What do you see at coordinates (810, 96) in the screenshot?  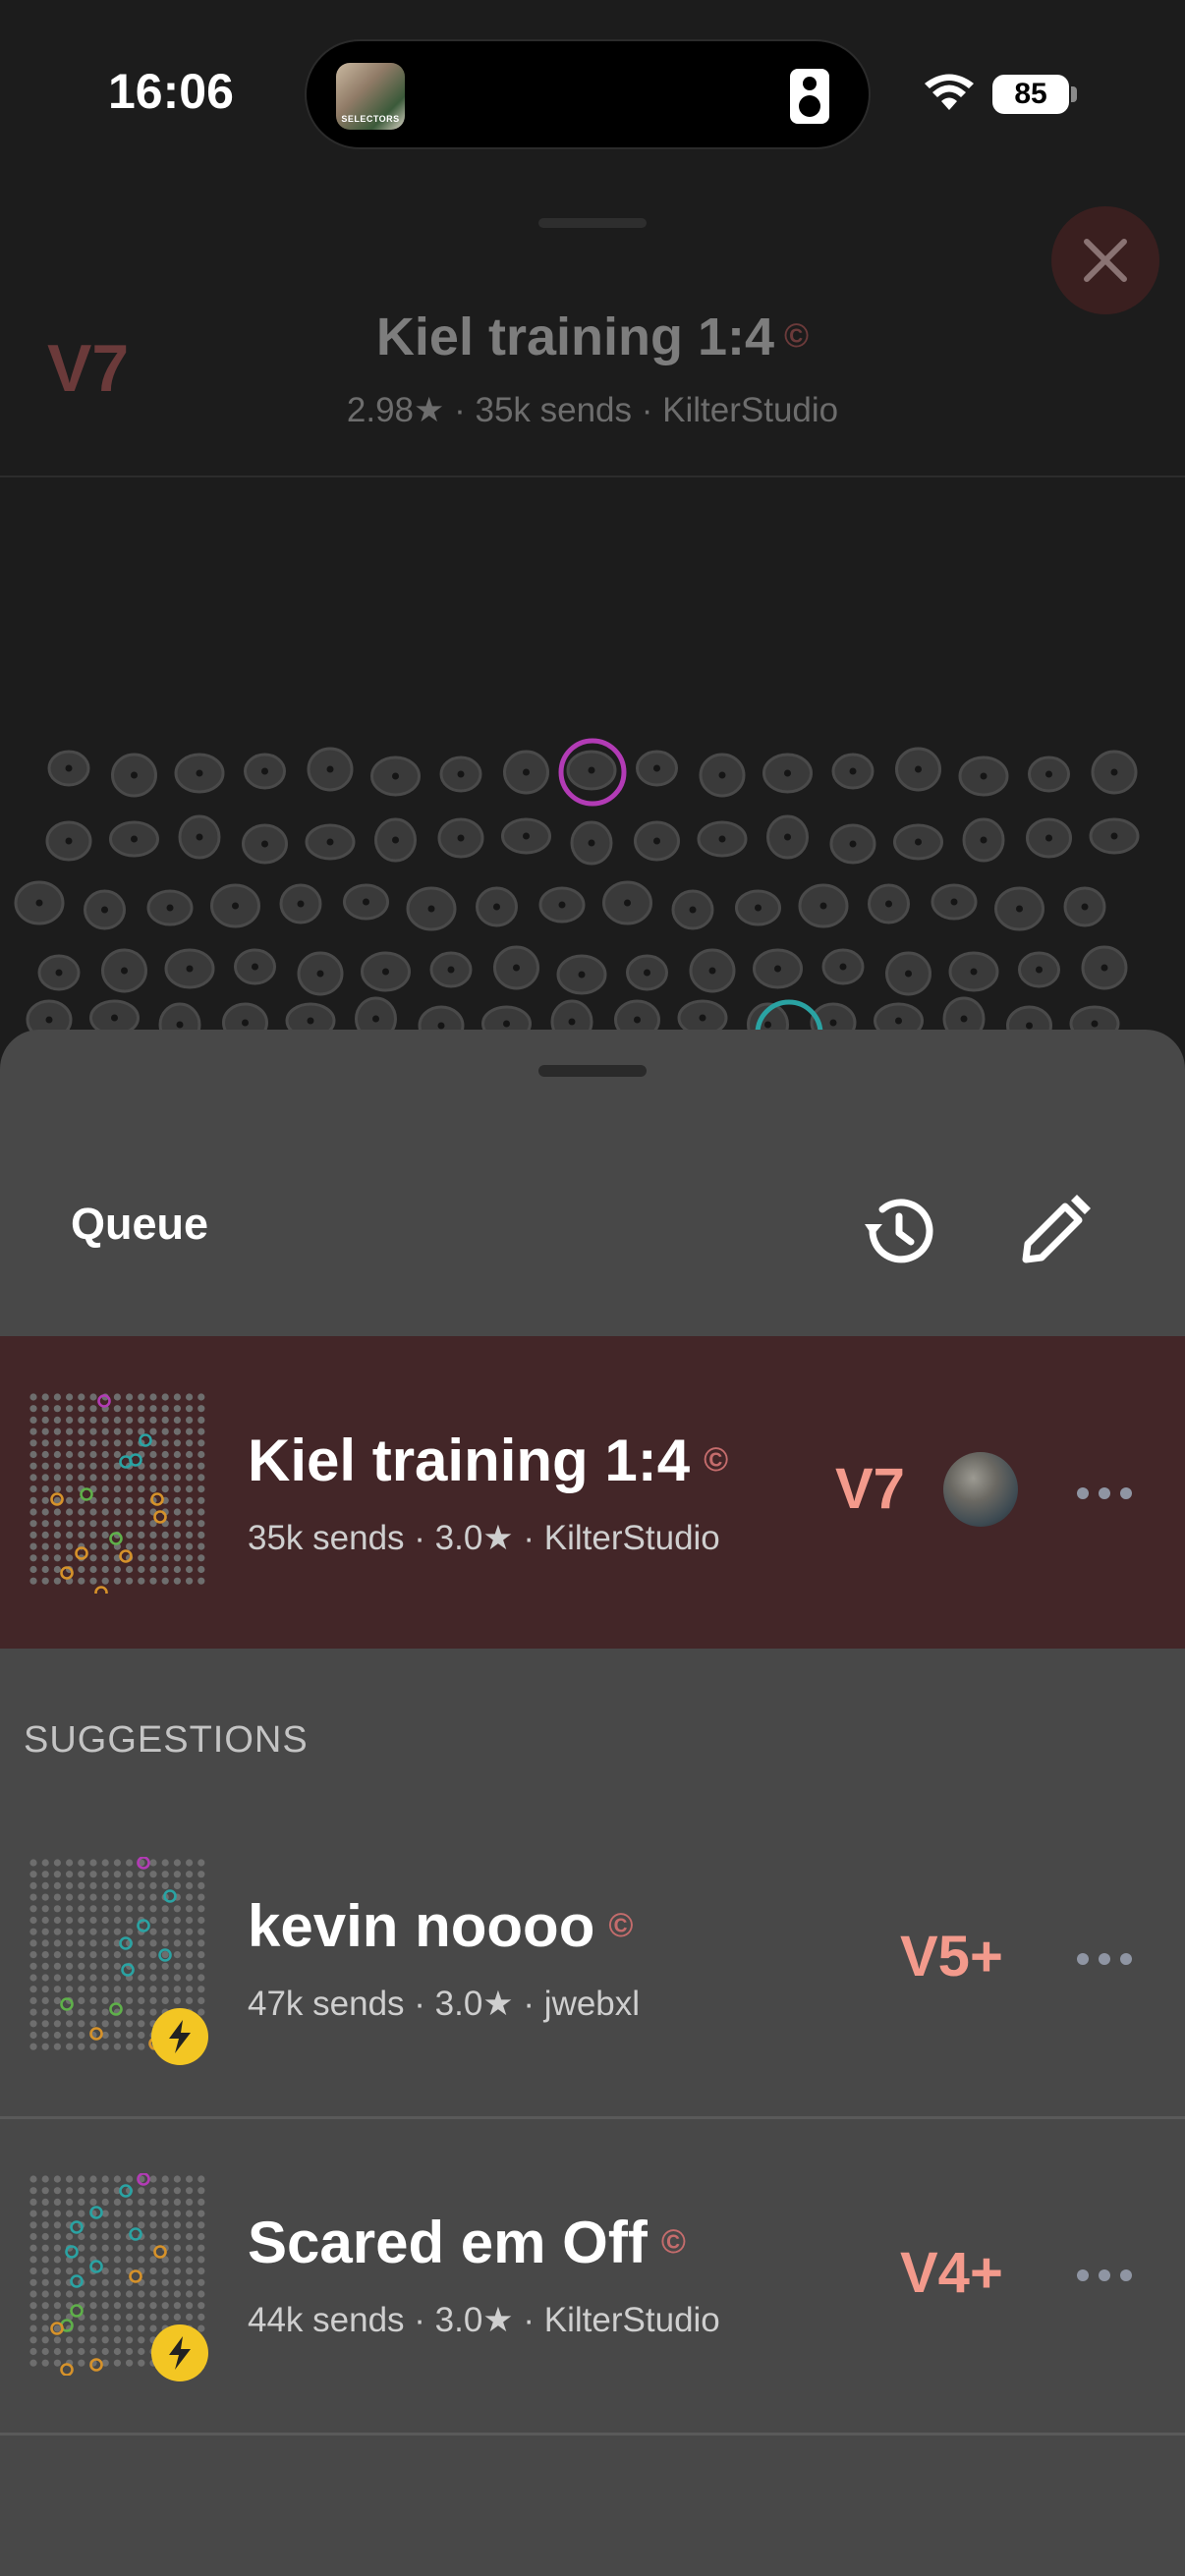 I see `speaker-icon` at bounding box center [810, 96].